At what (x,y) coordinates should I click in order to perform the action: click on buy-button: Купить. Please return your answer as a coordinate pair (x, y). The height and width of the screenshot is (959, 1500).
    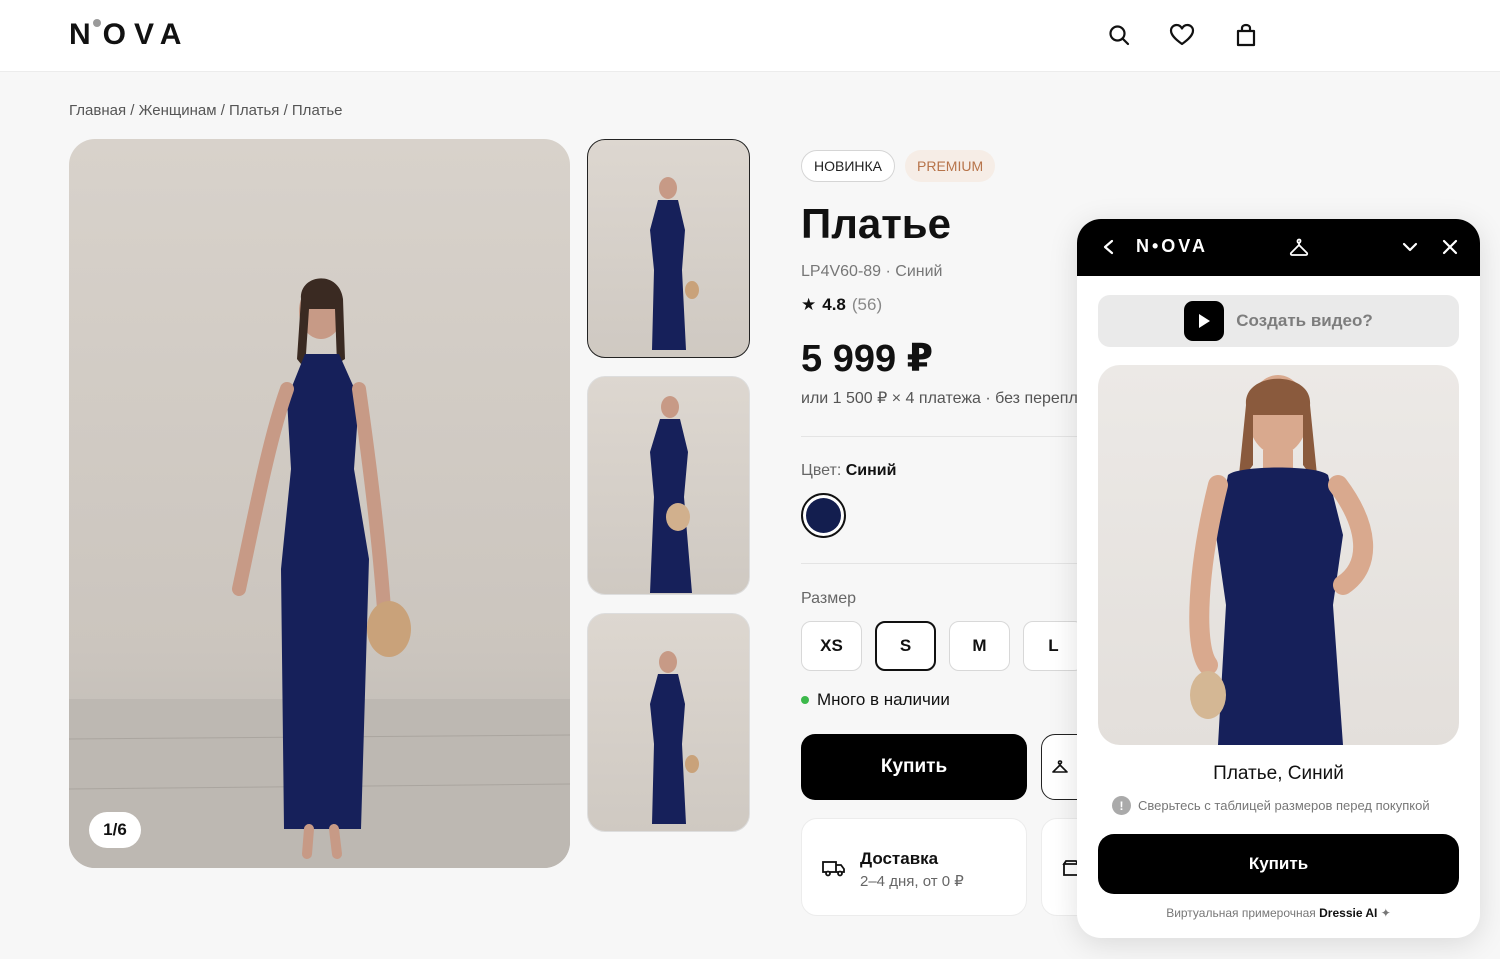
    Looking at the image, I should click on (914, 767).